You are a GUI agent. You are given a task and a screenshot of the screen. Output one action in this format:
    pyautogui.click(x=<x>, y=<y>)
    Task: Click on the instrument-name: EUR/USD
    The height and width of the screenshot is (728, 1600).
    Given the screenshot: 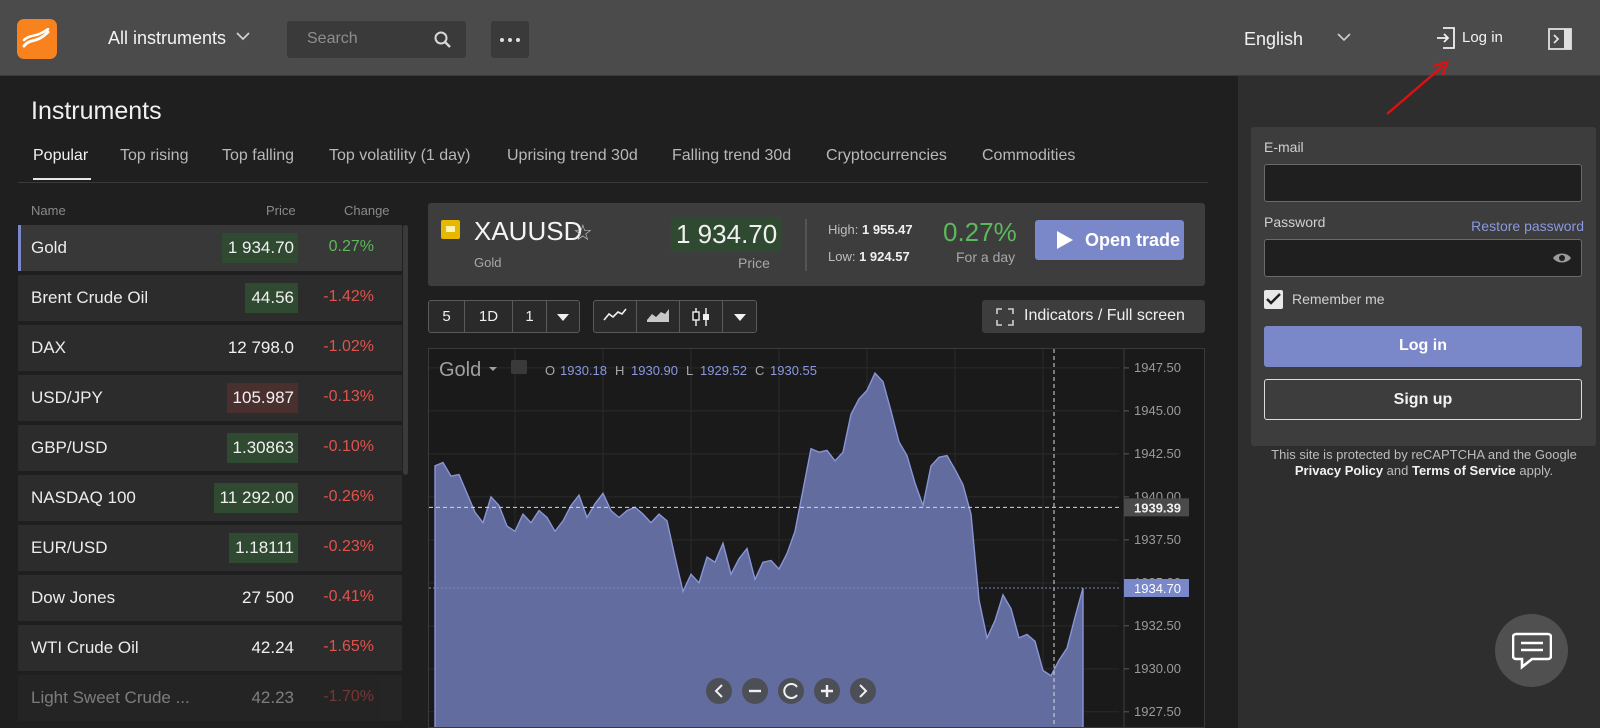 What is the action you would take?
    pyautogui.click(x=69, y=547)
    